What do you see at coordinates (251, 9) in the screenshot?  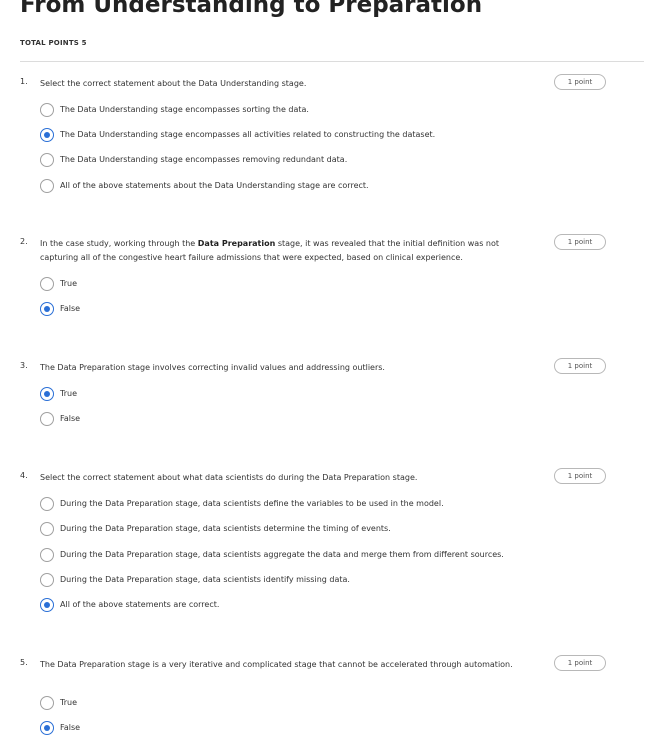 I see `page-title: From Understanding to Preparation` at bounding box center [251, 9].